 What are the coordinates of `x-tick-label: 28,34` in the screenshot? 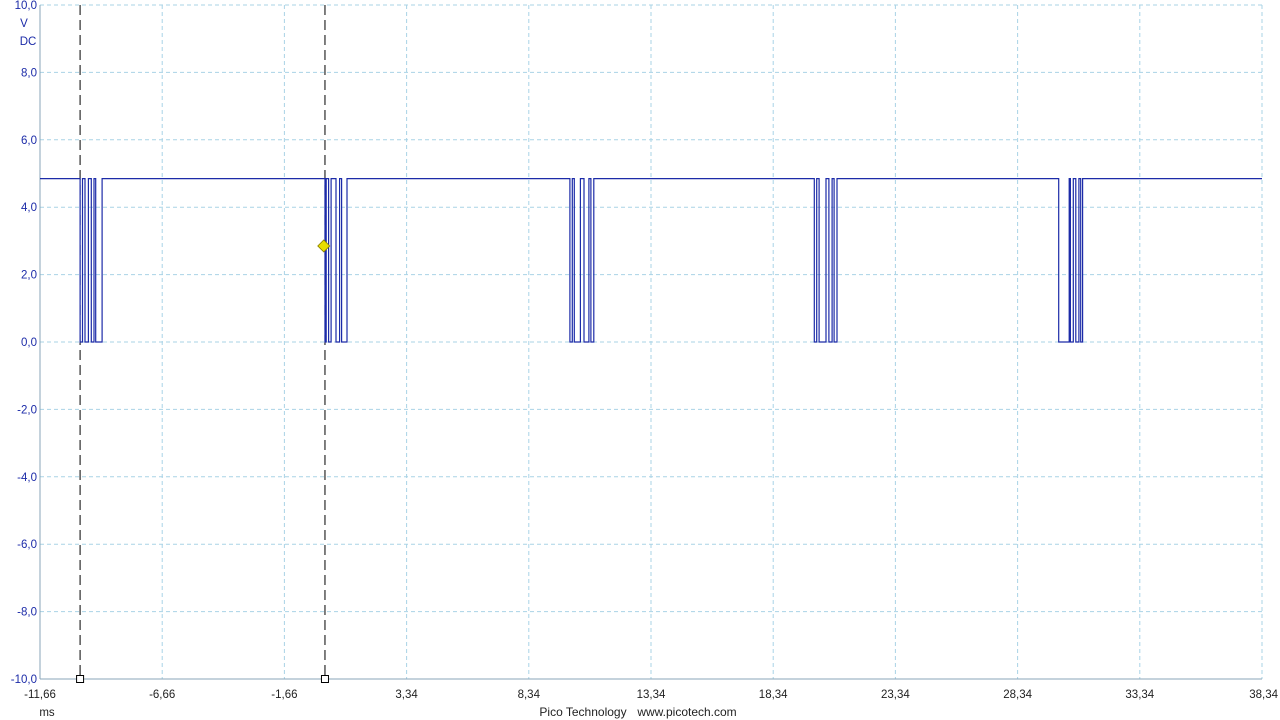 It's located at (1017, 695).